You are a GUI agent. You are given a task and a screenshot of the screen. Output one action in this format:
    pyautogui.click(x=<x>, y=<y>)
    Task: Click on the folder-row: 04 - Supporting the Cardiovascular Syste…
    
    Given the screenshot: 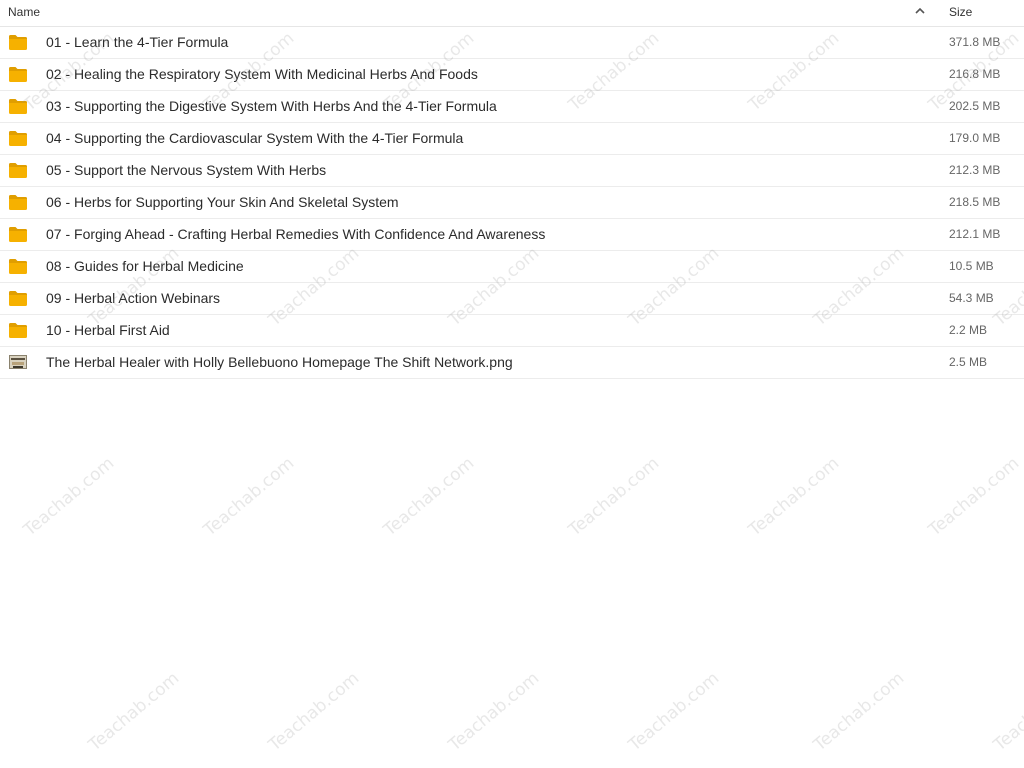 What is the action you would take?
    pyautogui.click(x=512, y=139)
    